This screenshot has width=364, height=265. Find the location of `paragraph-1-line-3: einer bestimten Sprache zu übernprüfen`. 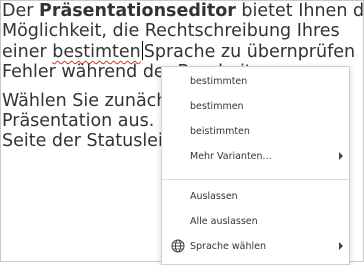

paragraph-1-line-3: einer bestimten Sprache zu übernprüfen is located at coordinates (182, 51).